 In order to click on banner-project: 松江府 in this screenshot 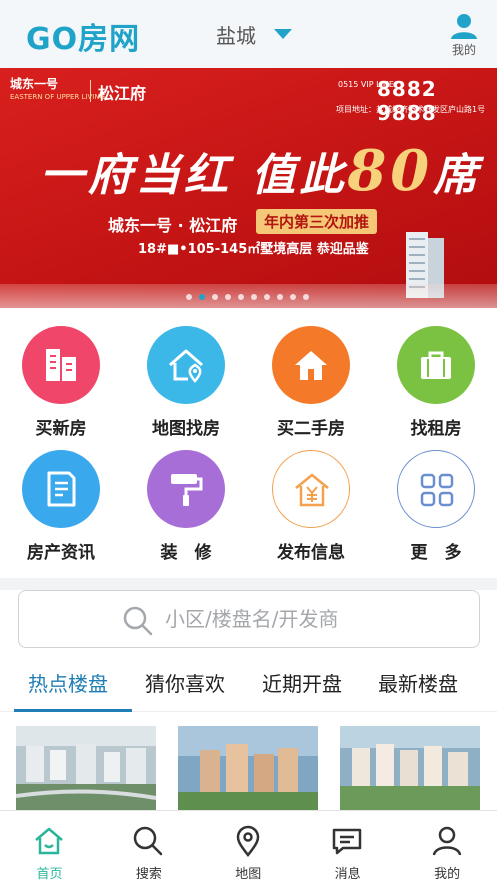, I will do `click(122, 93)`.